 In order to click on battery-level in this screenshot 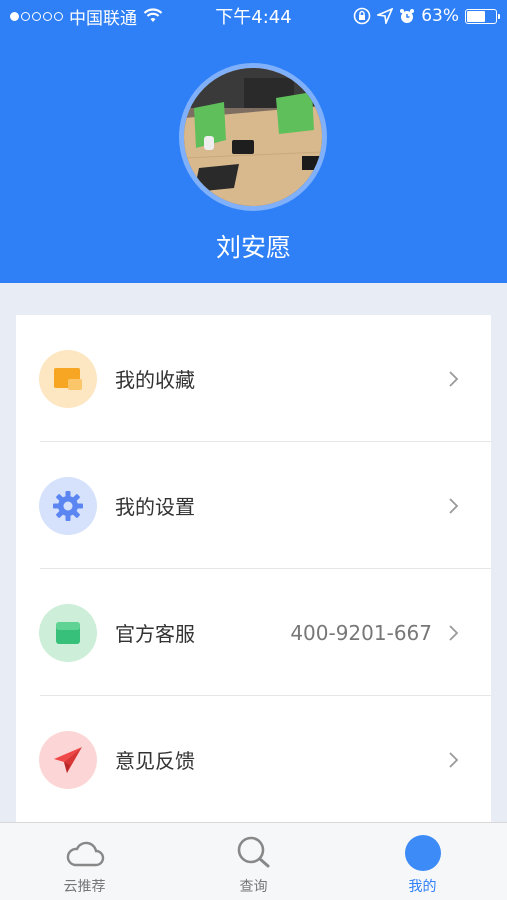, I will do `click(476, 16)`.